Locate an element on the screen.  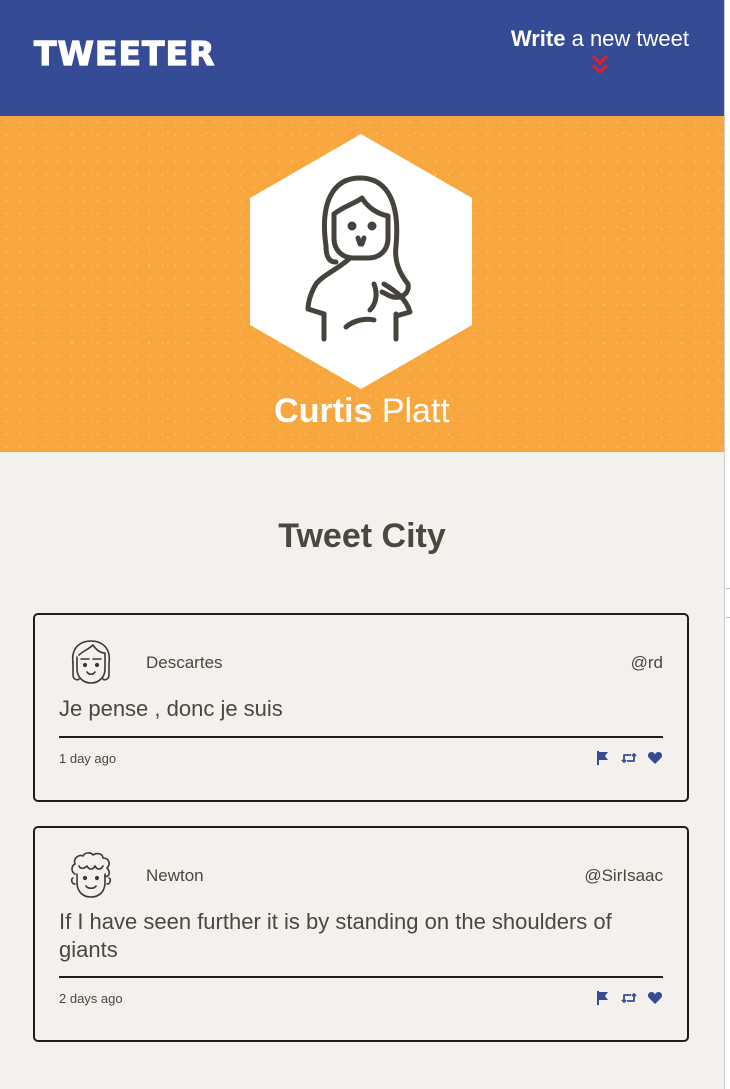
compose-label: Write a new tweet is located at coordinates (600, 39).